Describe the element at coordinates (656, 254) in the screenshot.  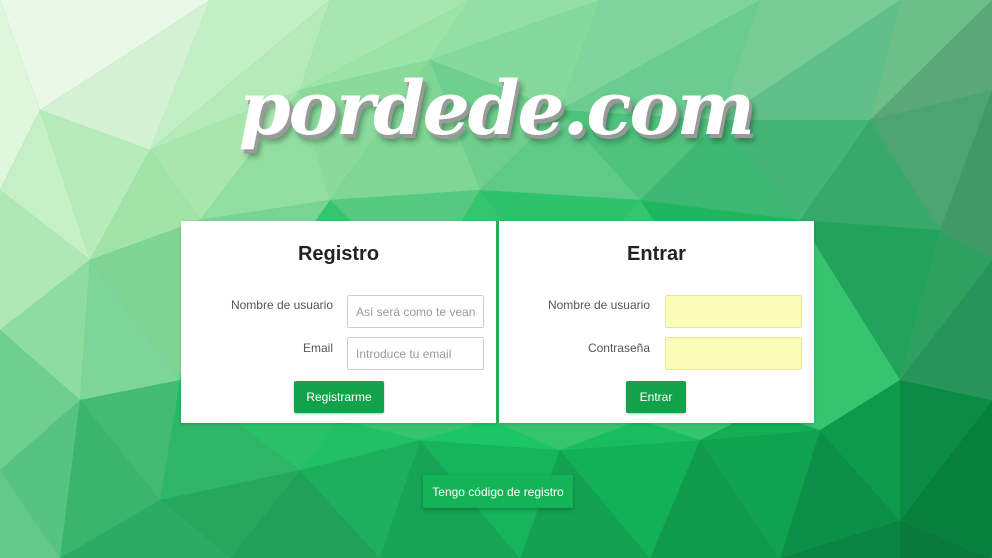
I see `login-title: Entrar` at that location.